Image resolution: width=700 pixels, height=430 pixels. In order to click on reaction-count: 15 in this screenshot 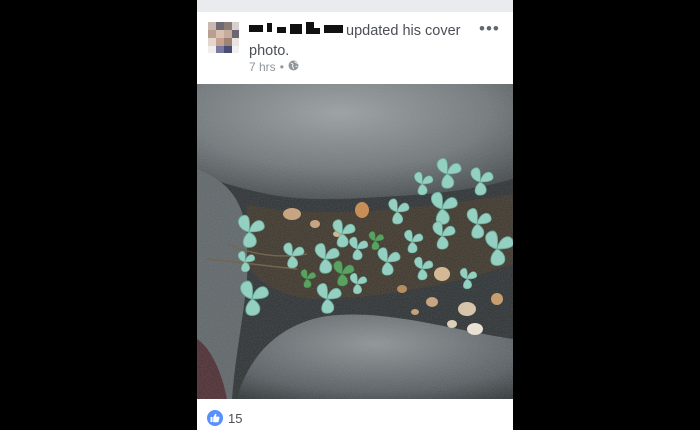, I will do `click(235, 418)`.